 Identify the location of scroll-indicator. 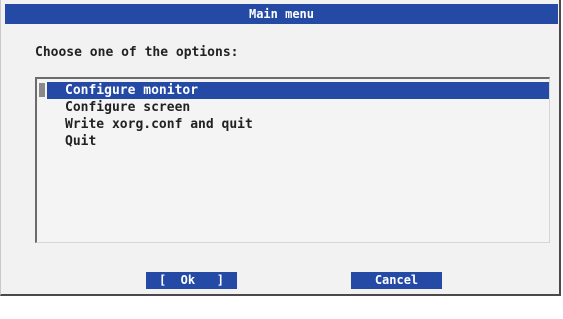
(42, 90).